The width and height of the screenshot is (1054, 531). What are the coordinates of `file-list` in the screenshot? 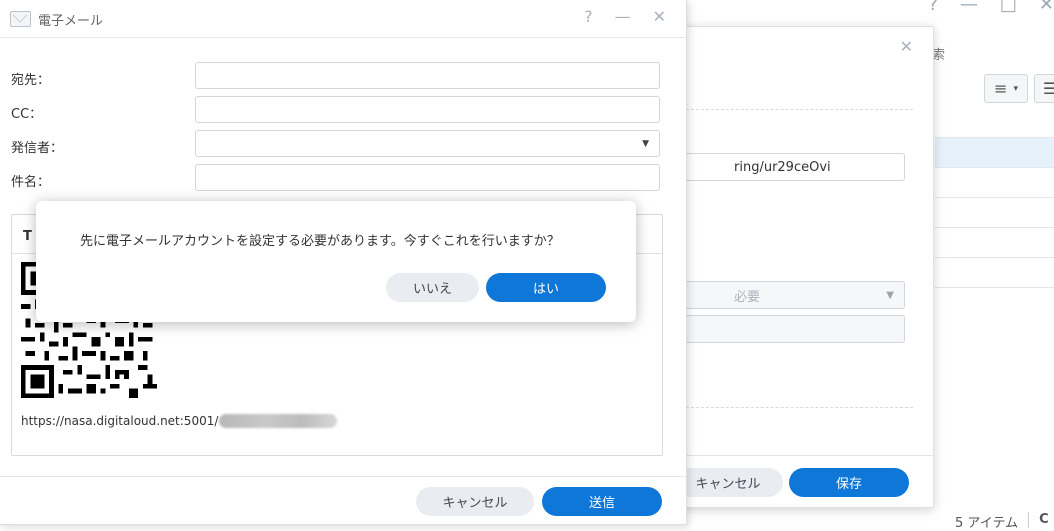 It's located at (994, 198).